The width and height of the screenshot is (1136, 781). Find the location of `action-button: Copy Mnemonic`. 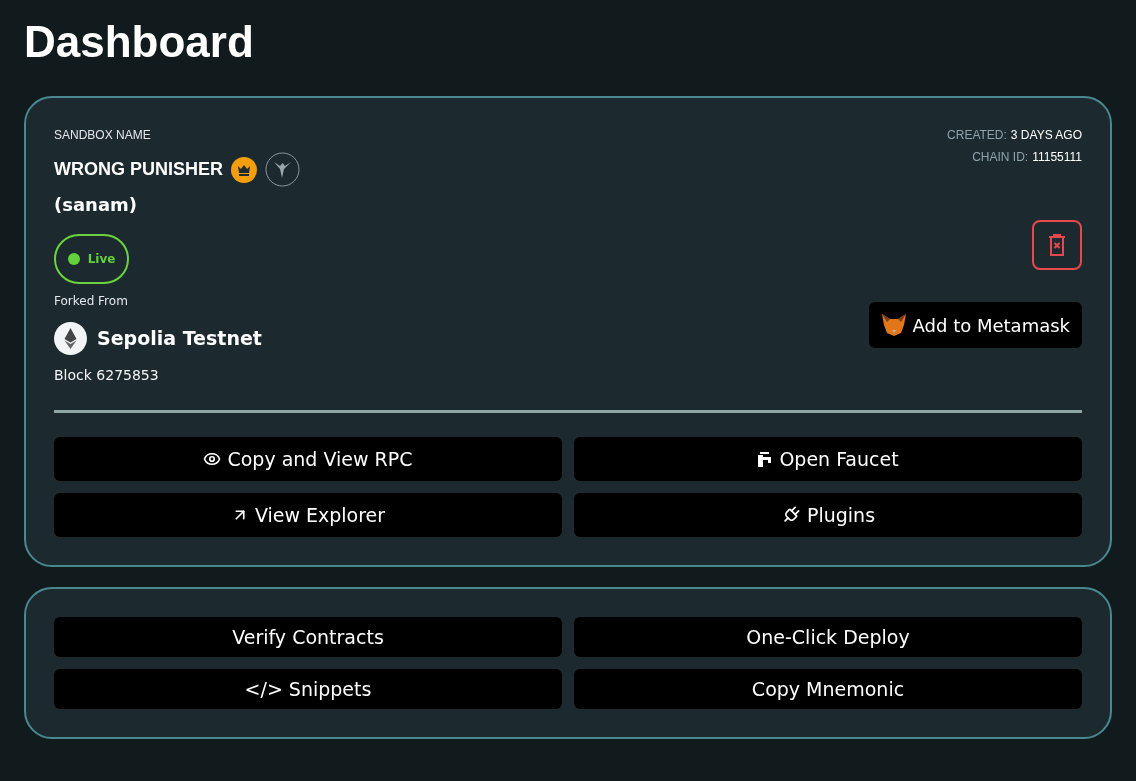

action-button: Copy Mnemonic is located at coordinates (828, 689).